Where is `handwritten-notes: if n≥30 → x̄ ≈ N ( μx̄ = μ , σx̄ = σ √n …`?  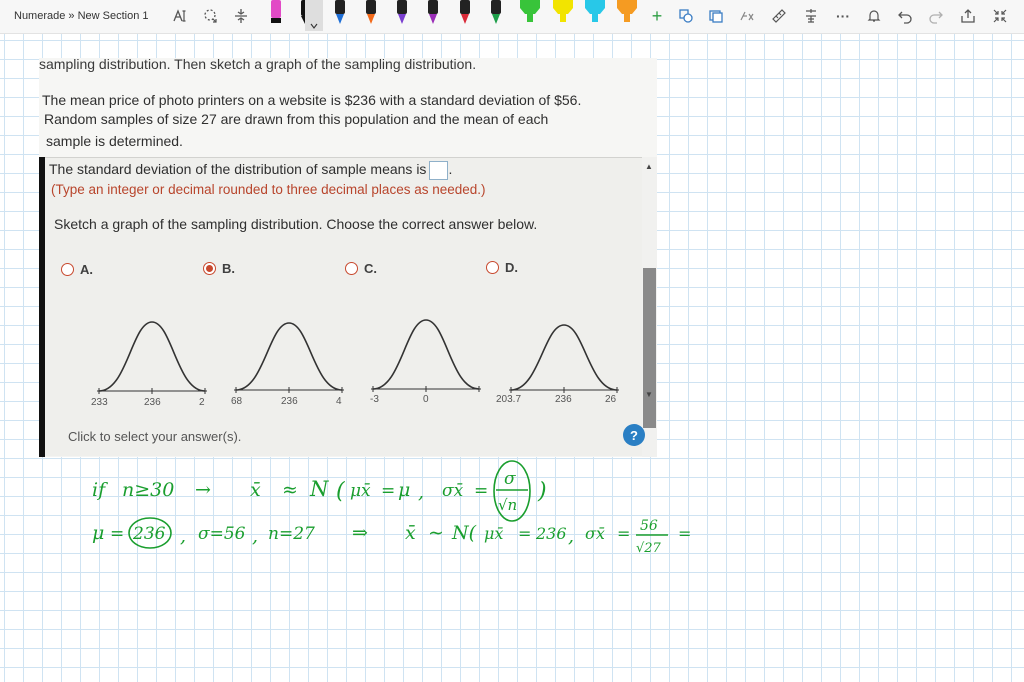
handwritten-notes: if n≥30 → x̄ ≈ N ( μx̄ = μ , σx̄ = σ √n … is located at coordinates (391, 508).